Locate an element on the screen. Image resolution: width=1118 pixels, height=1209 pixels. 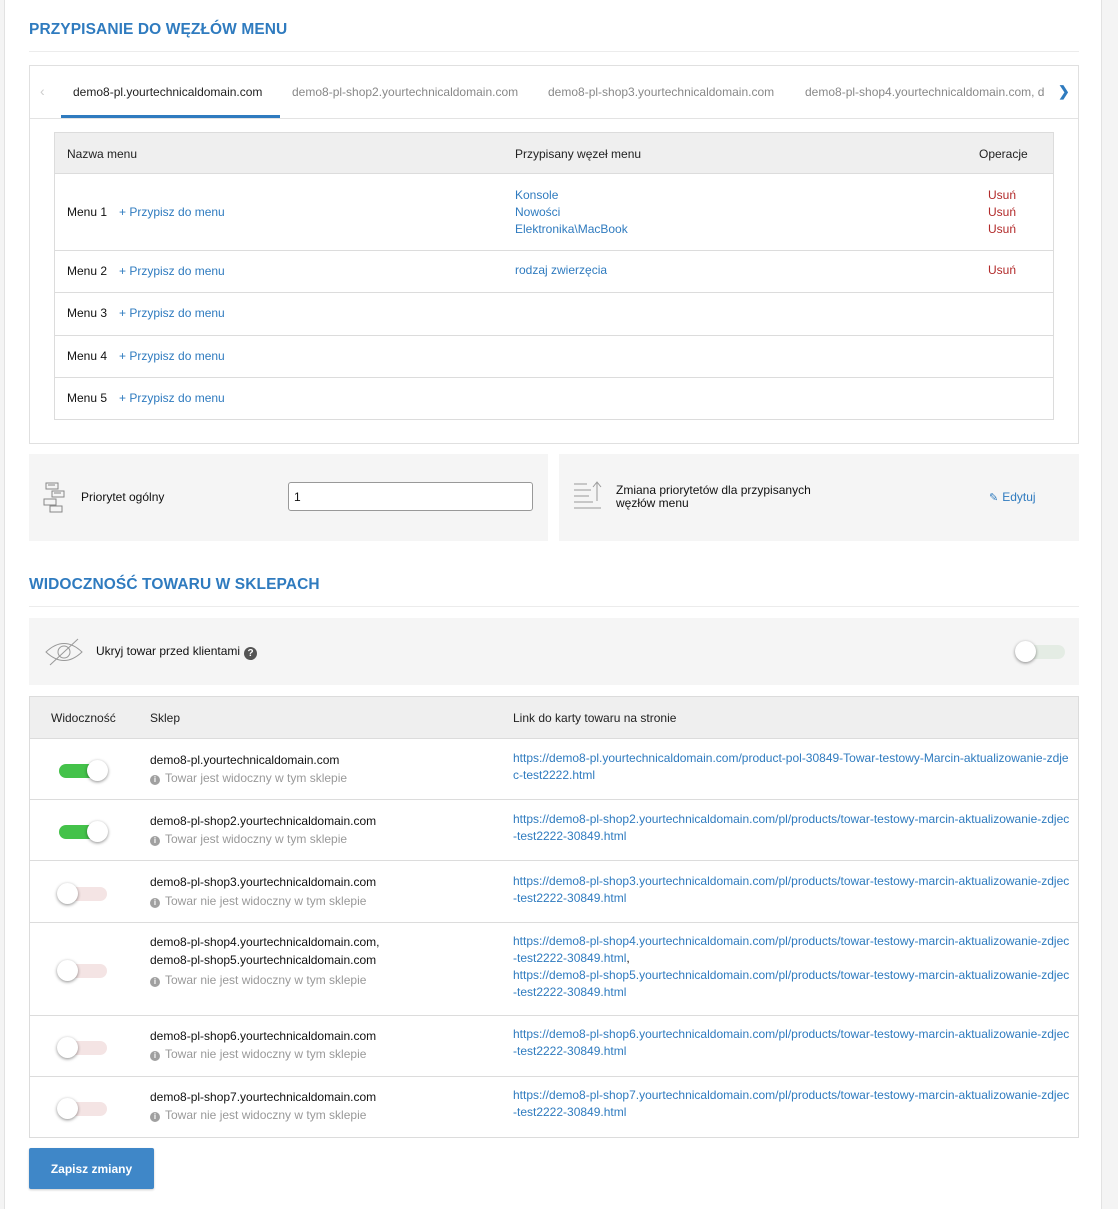
table-row: Menu 3 + Przypisz do menu is located at coordinates (554, 314).